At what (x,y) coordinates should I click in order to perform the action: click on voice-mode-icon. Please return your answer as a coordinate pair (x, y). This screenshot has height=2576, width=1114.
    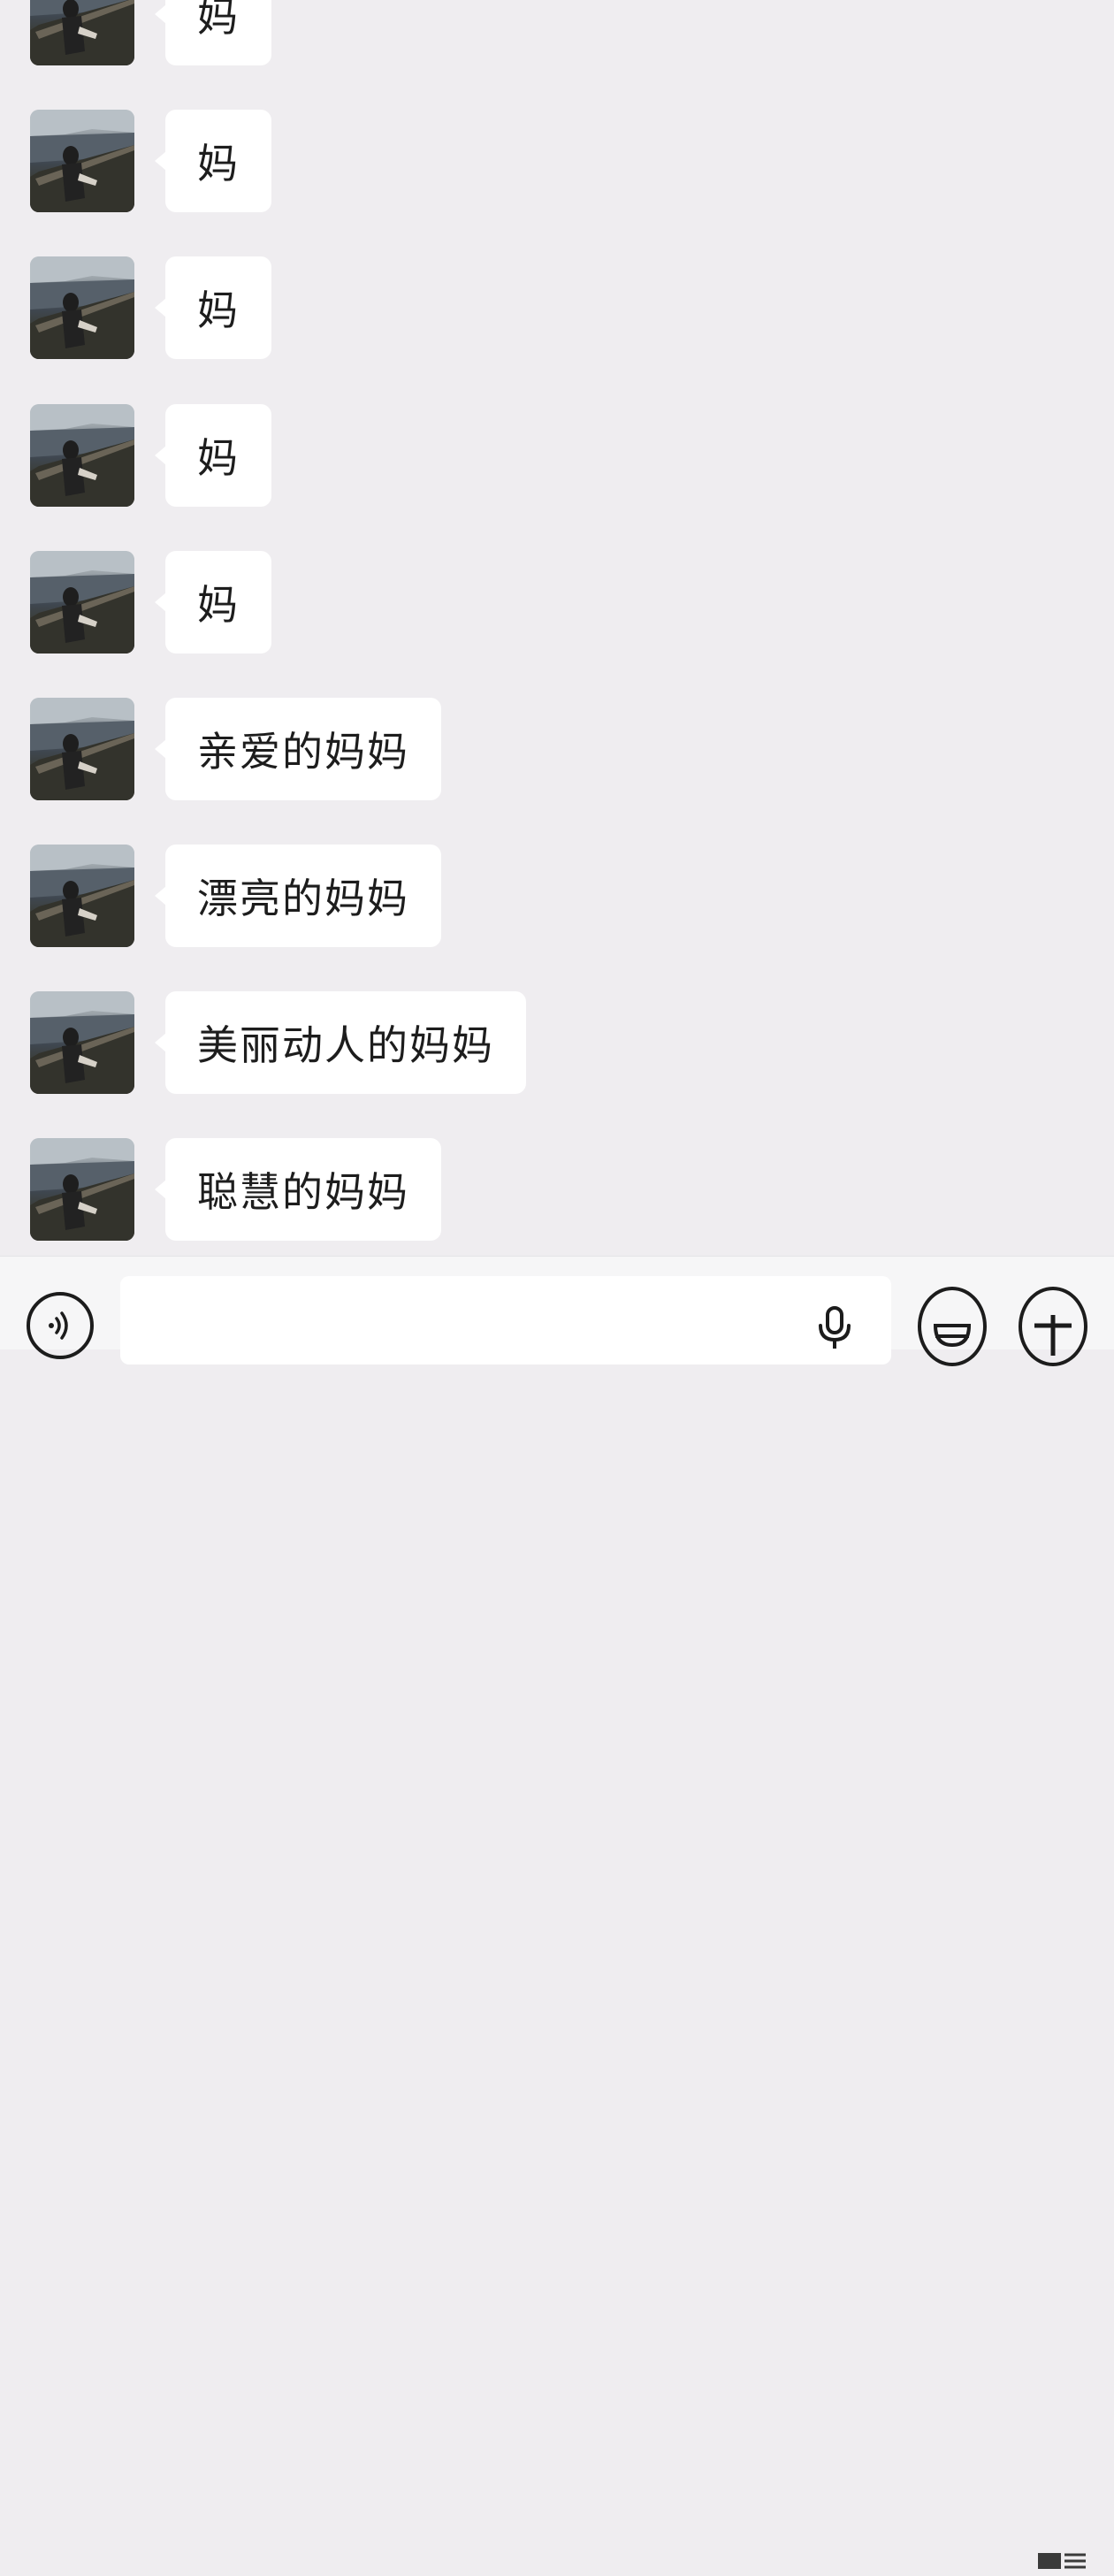
    Looking at the image, I should click on (58, 1325).